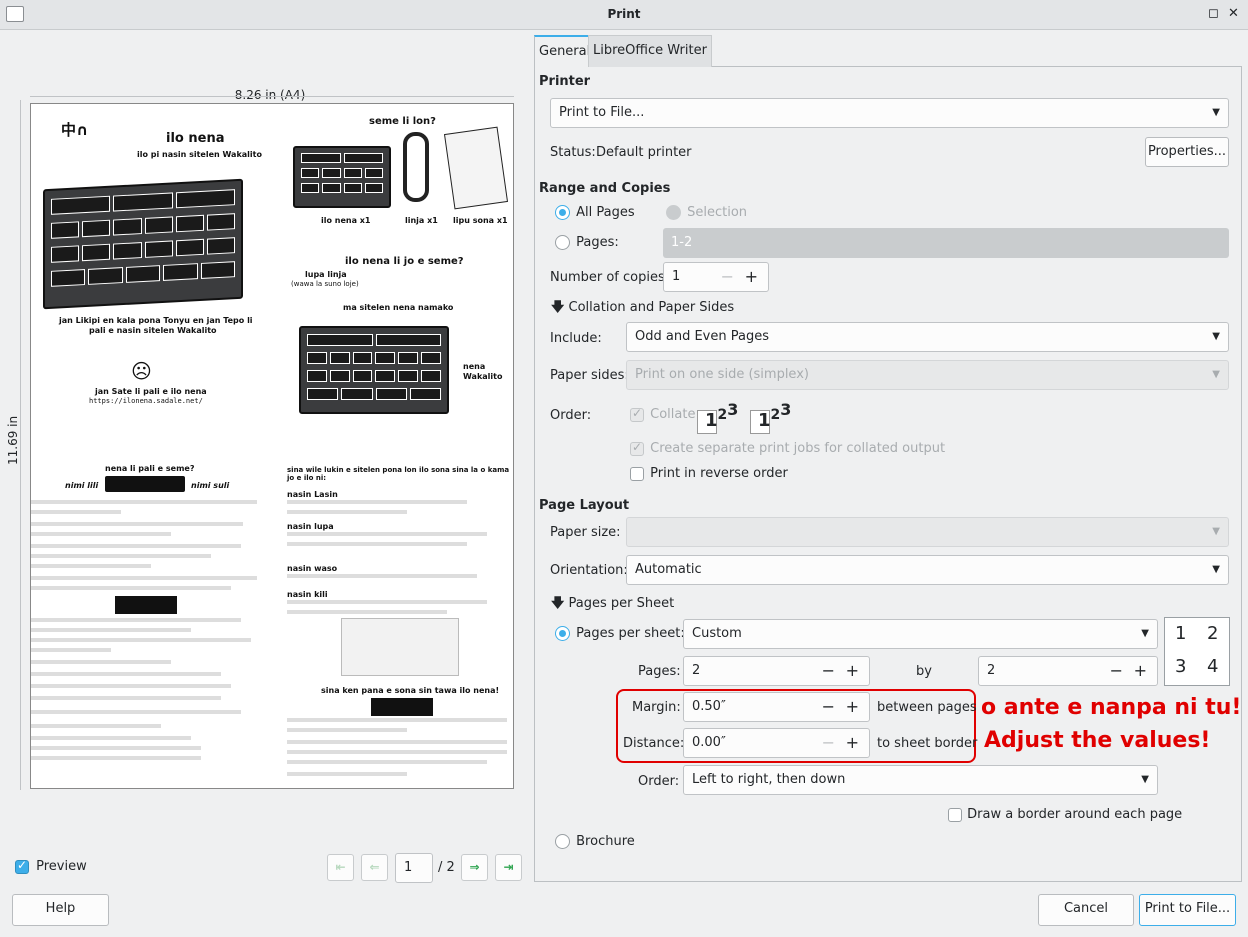  Describe the element at coordinates (920, 634) in the screenshot. I see `pps-select: Custom ▼` at that location.